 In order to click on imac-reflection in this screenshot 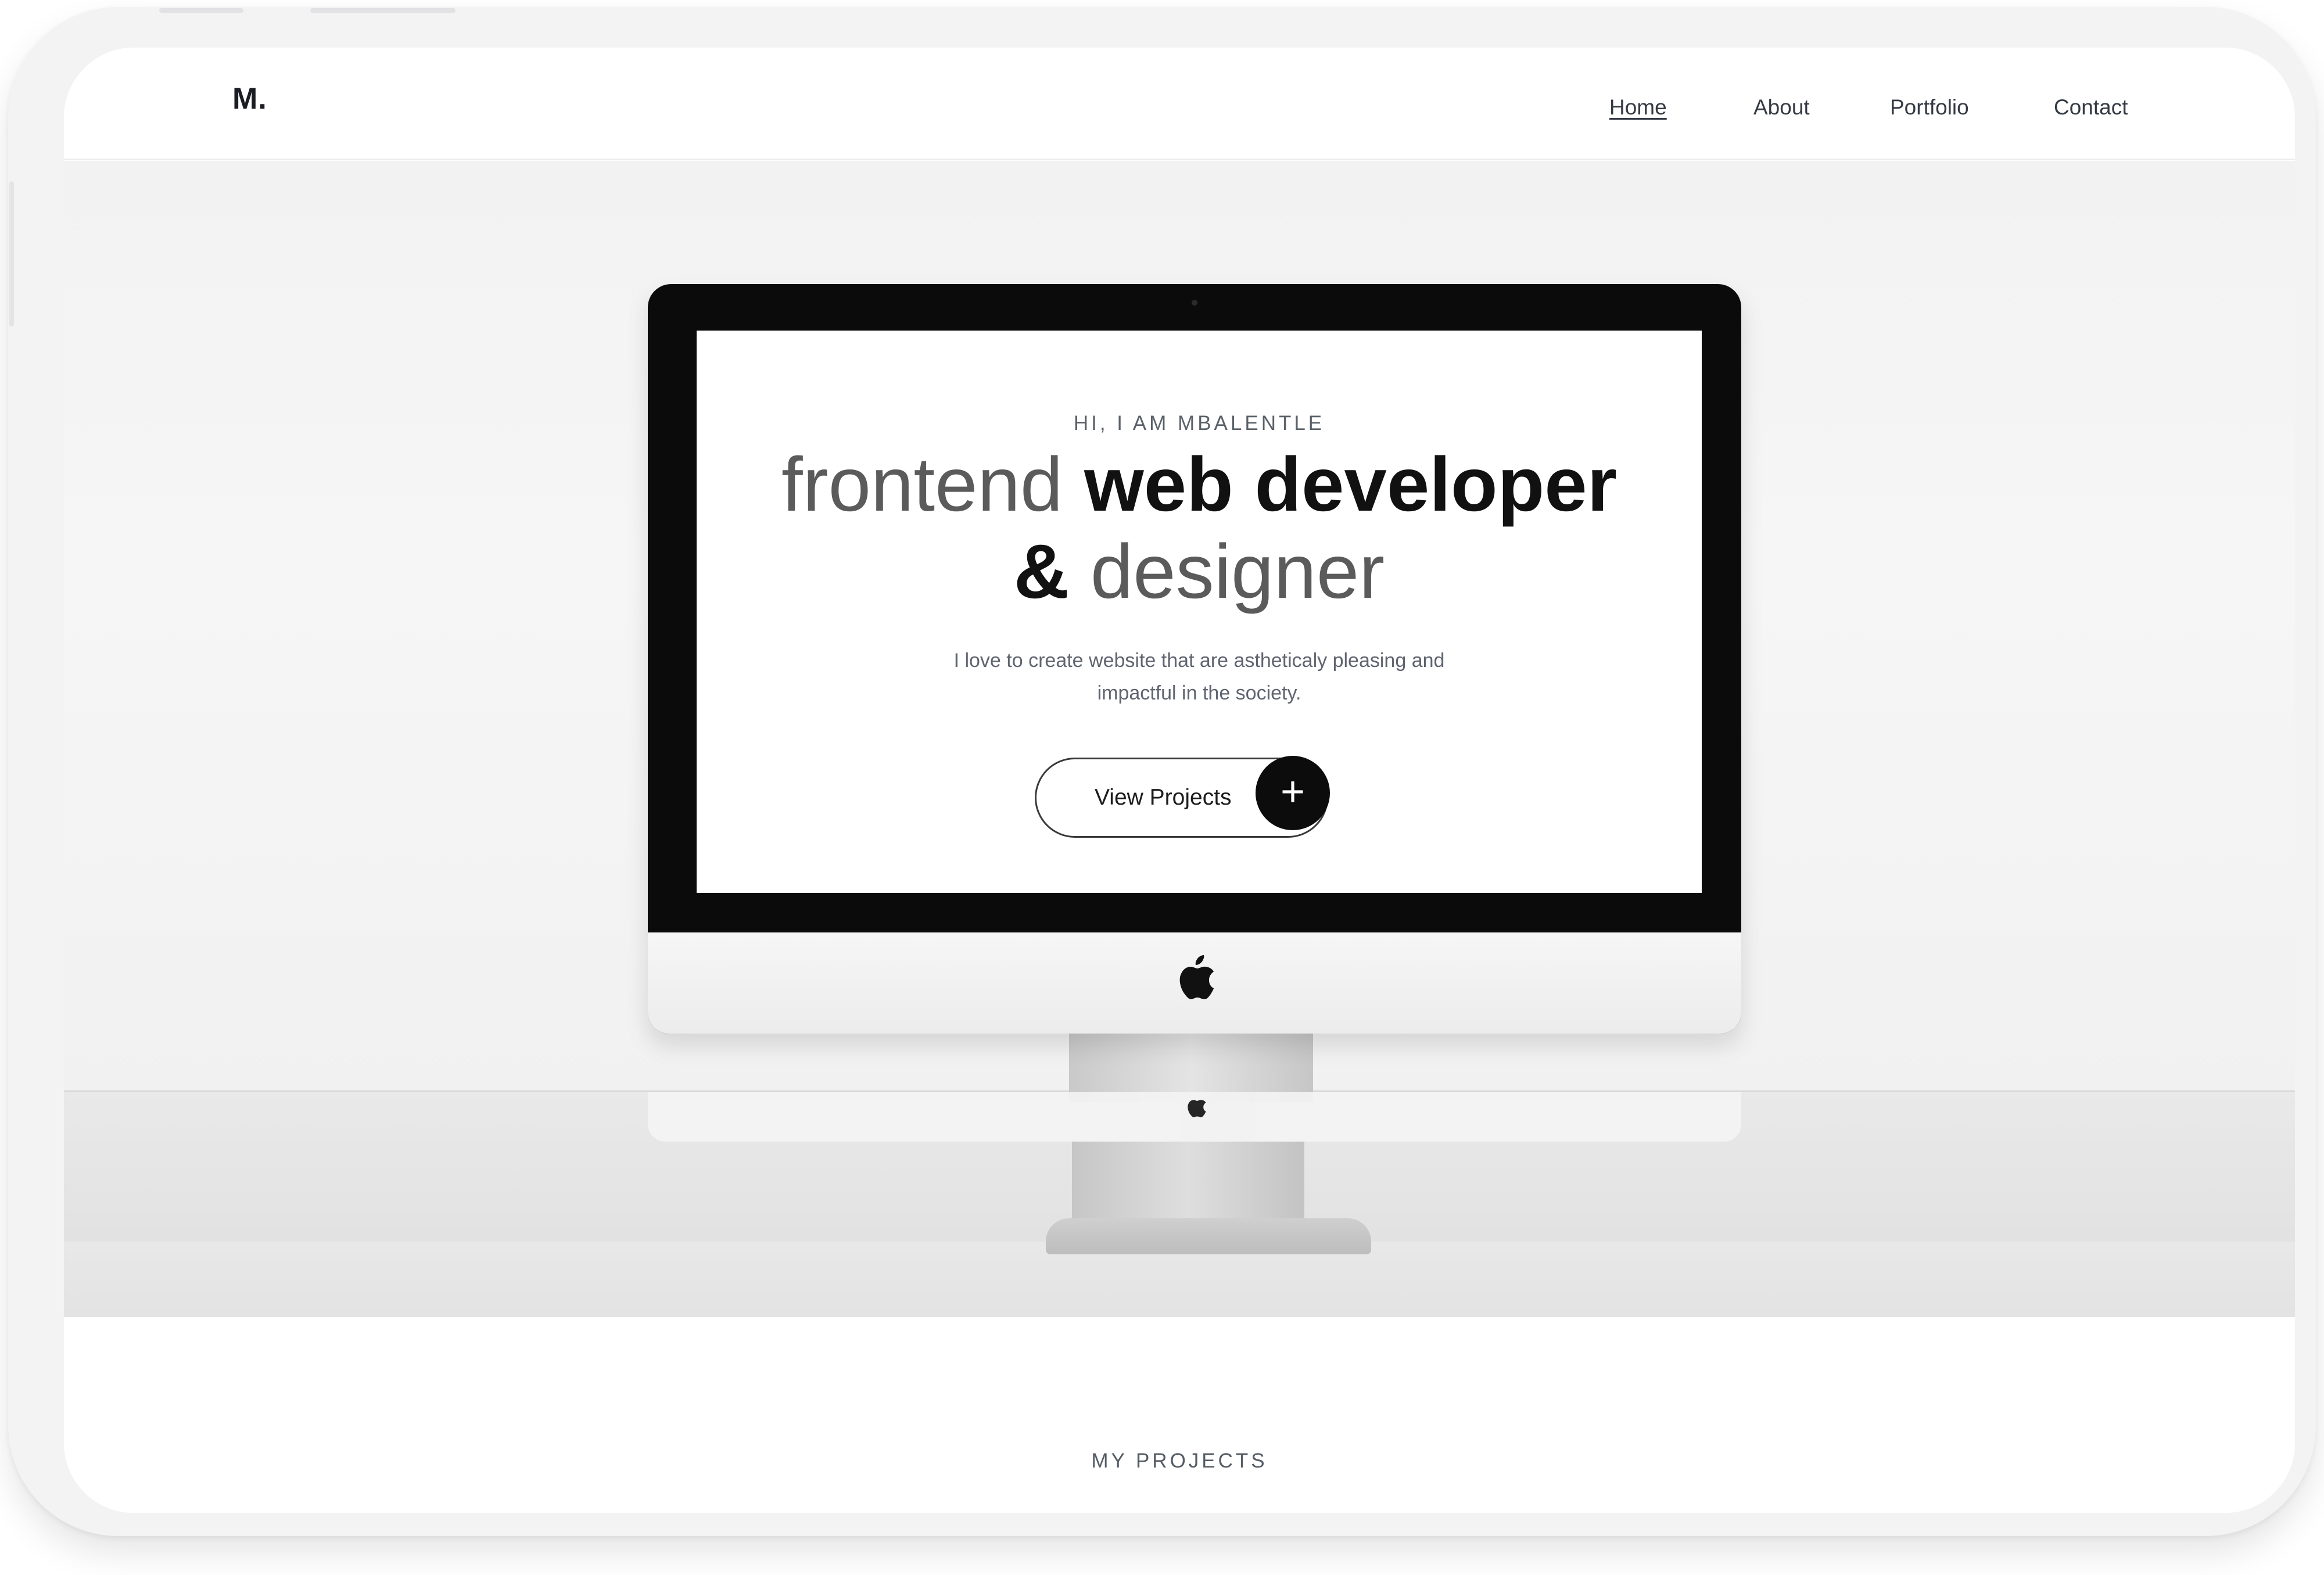, I will do `click(1194, 1117)`.